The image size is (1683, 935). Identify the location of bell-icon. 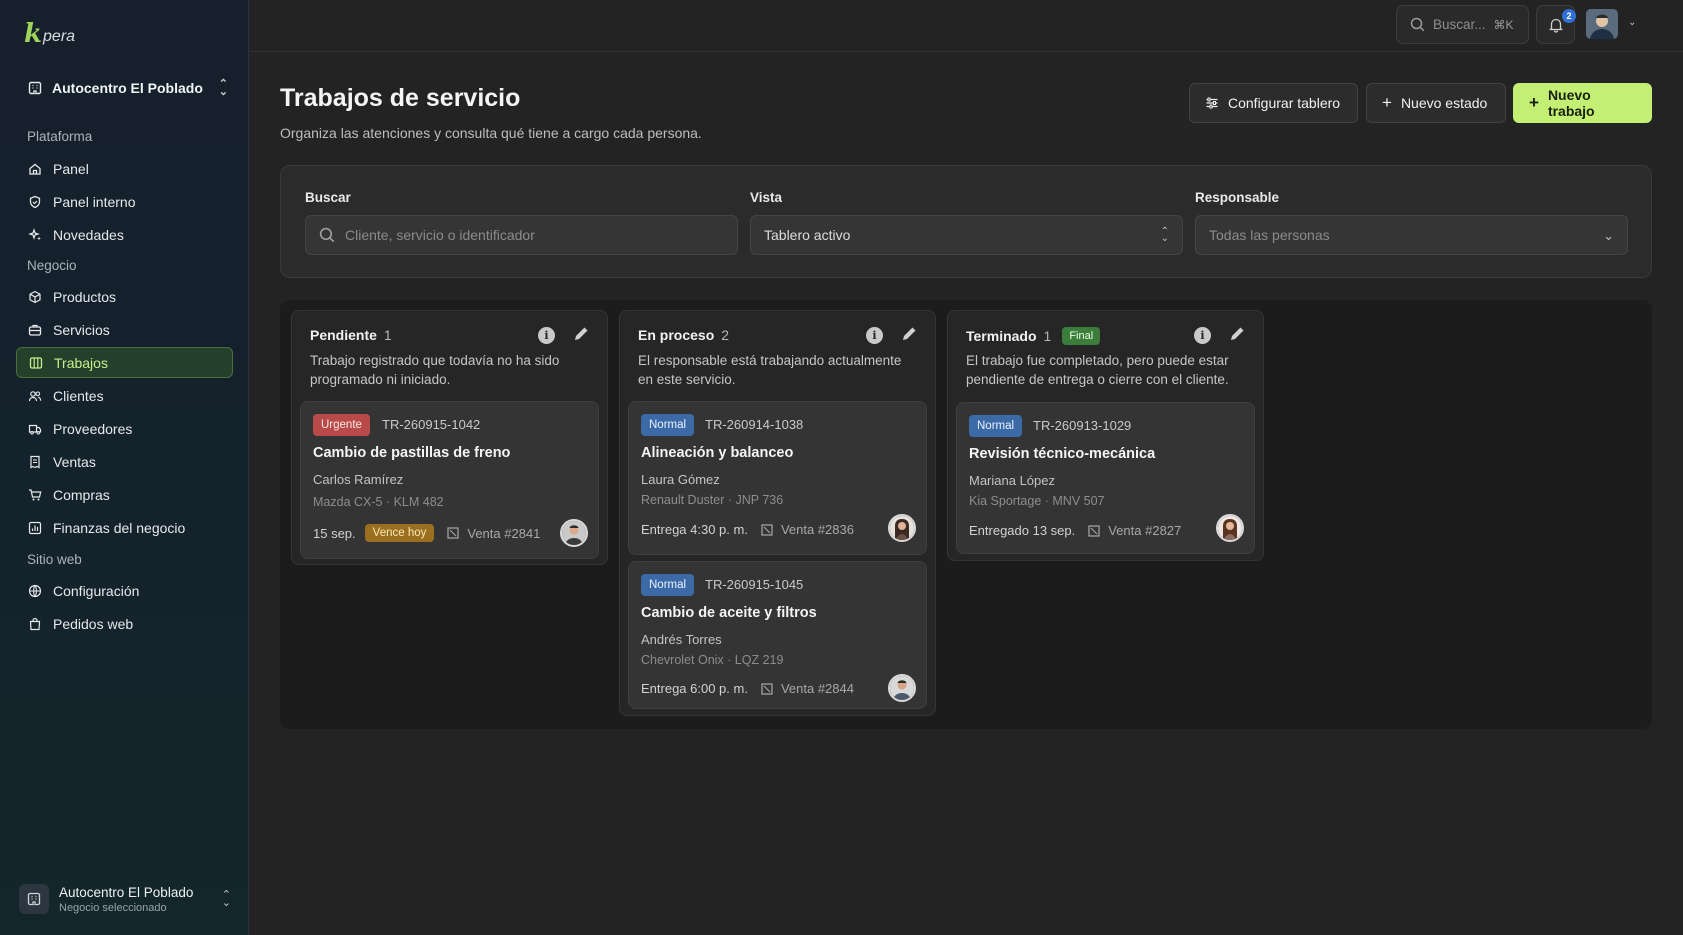
(1555, 25).